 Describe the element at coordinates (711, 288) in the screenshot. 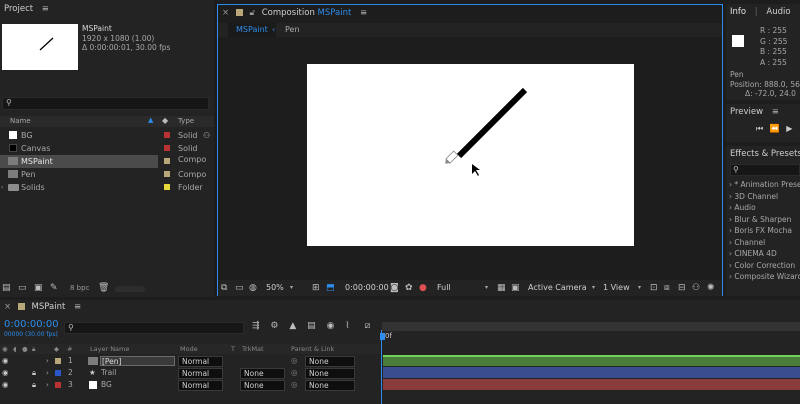

I see `reset-exposure-icon: ✺` at that location.